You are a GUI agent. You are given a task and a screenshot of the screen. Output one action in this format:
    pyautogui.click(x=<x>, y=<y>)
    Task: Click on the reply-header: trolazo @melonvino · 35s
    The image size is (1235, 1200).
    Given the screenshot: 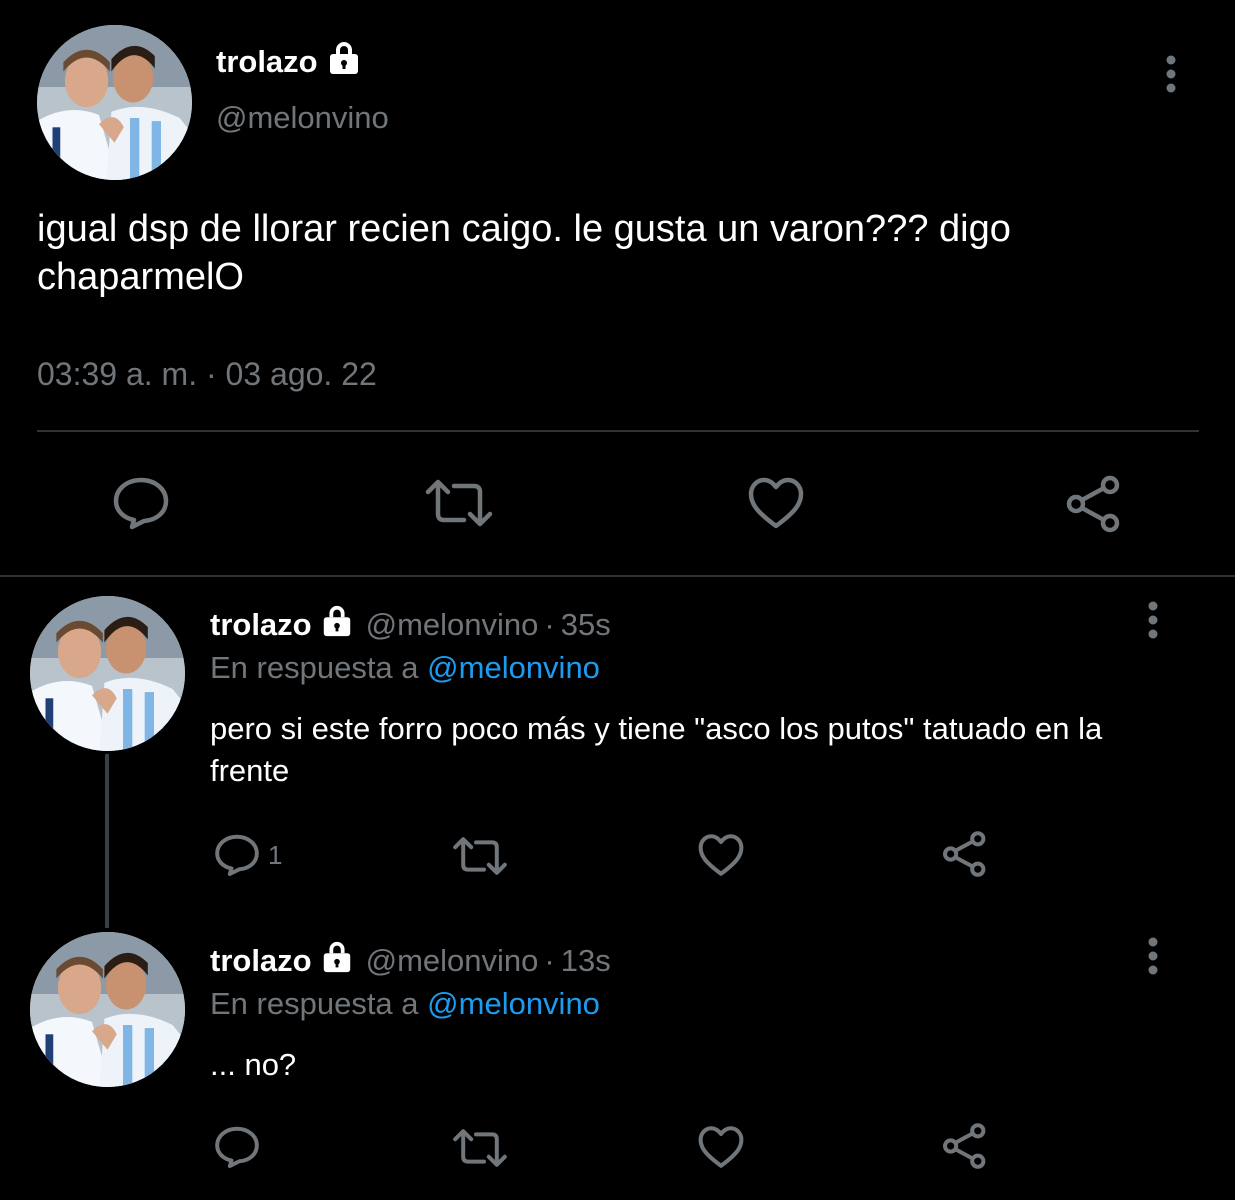 What is the action you would take?
    pyautogui.click(x=410, y=625)
    